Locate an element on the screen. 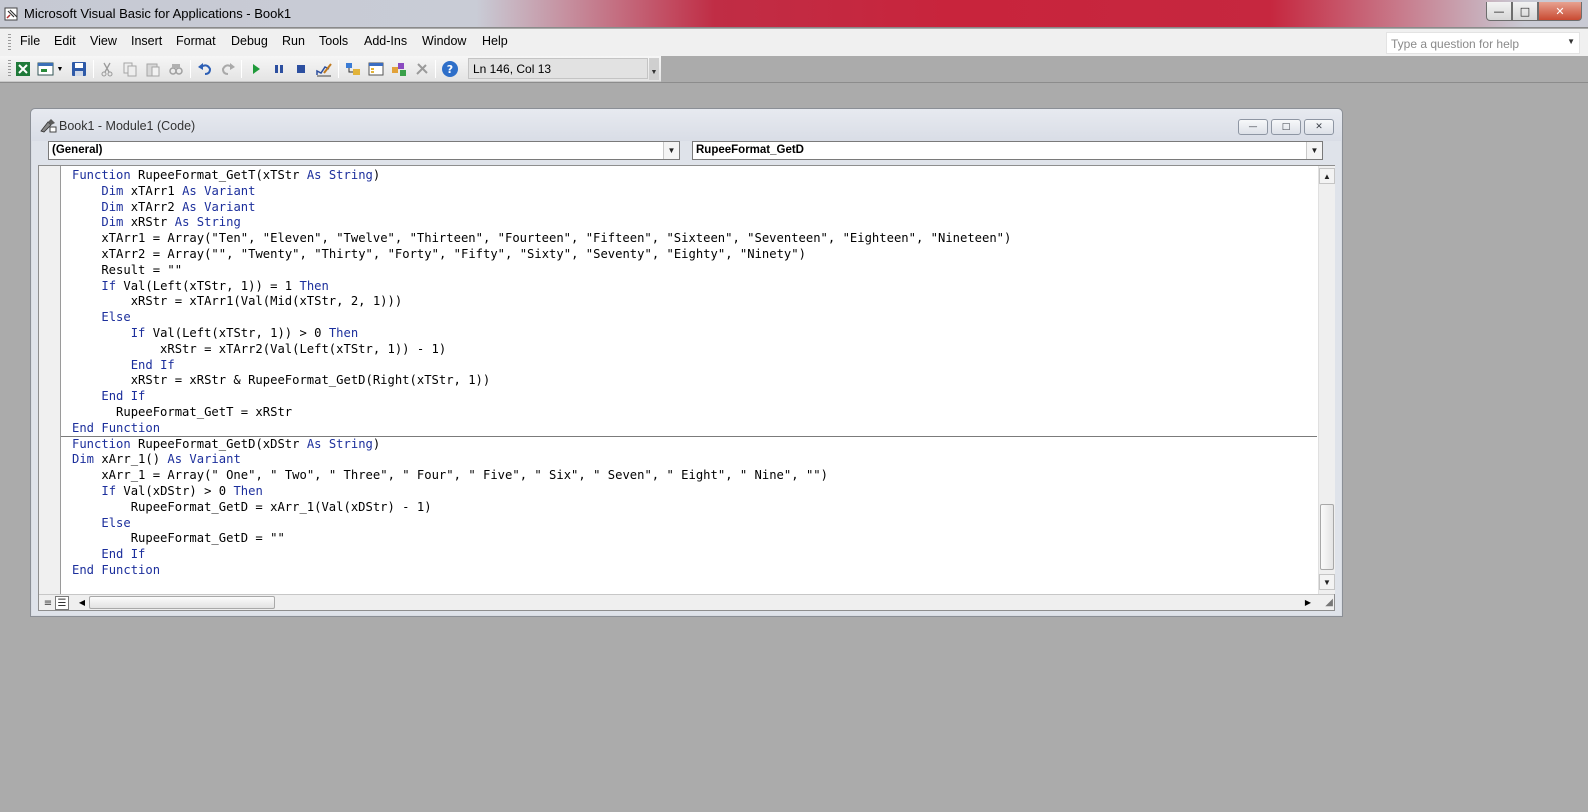  toolbar-options-chevron-icon: ▼ is located at coordinates (654, 69).